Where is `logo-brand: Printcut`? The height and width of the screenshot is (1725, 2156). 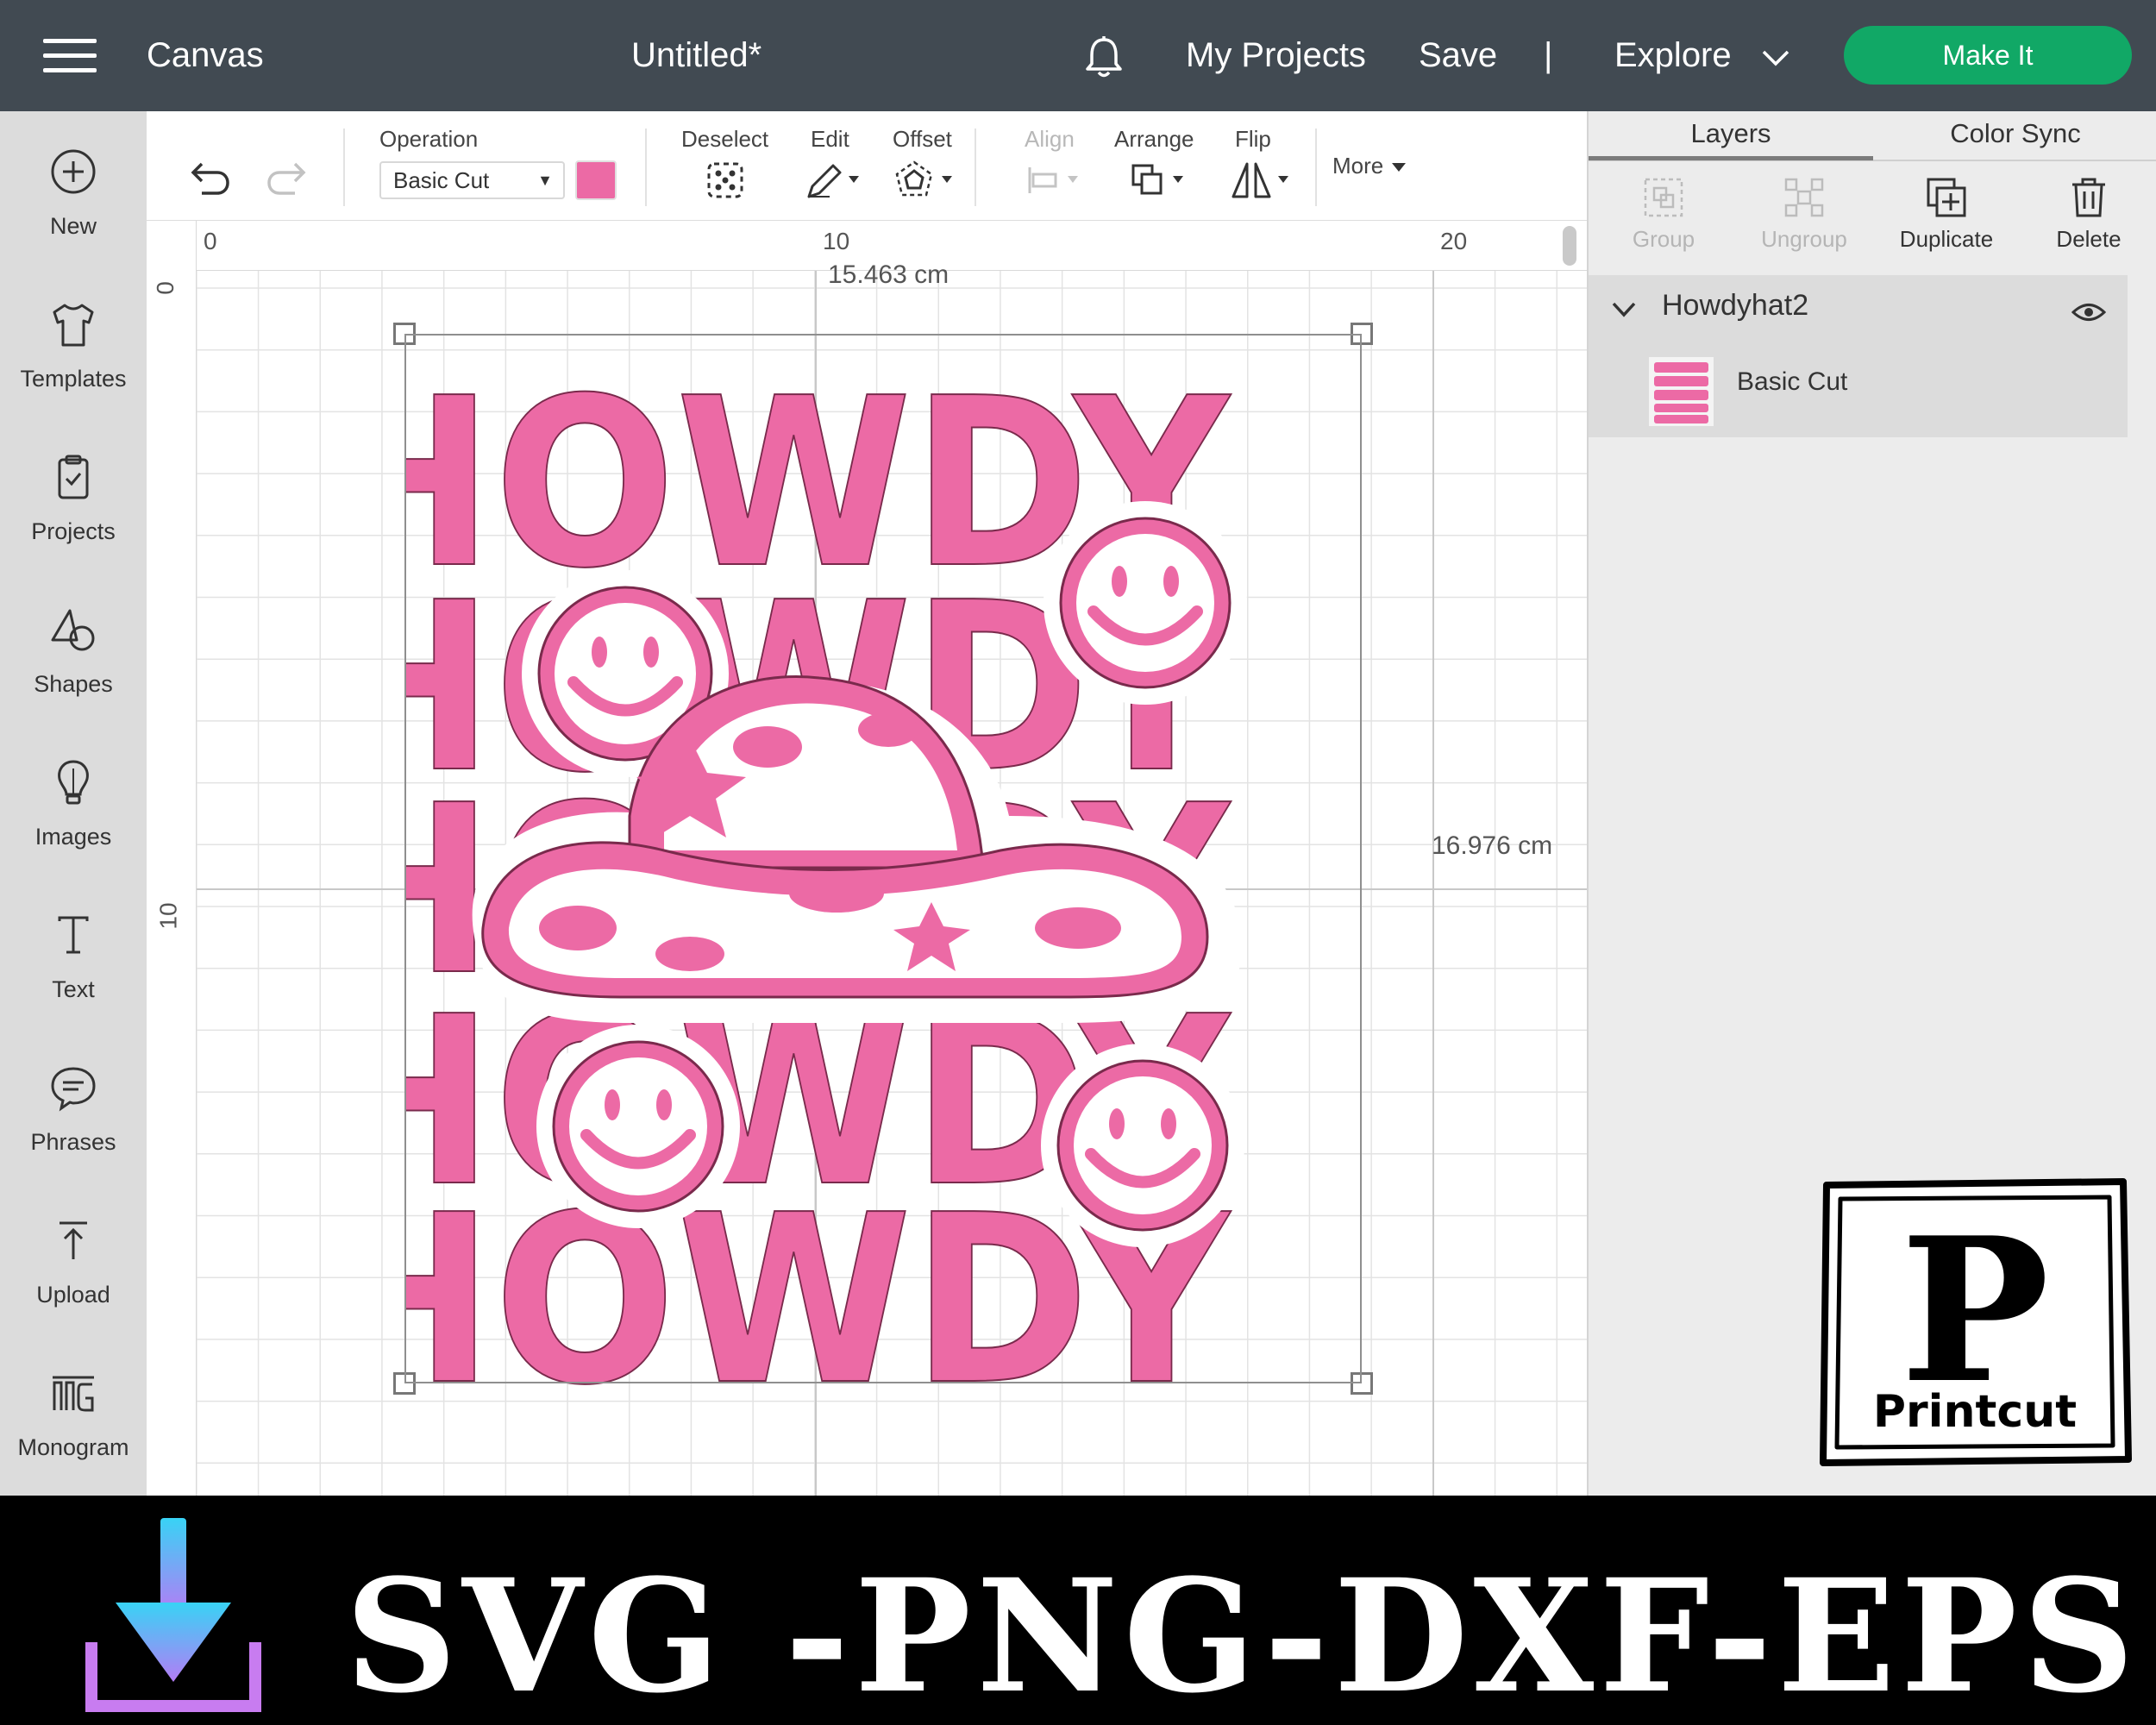
logo-brand: Printcut is located at coordinates (1975, 1412).